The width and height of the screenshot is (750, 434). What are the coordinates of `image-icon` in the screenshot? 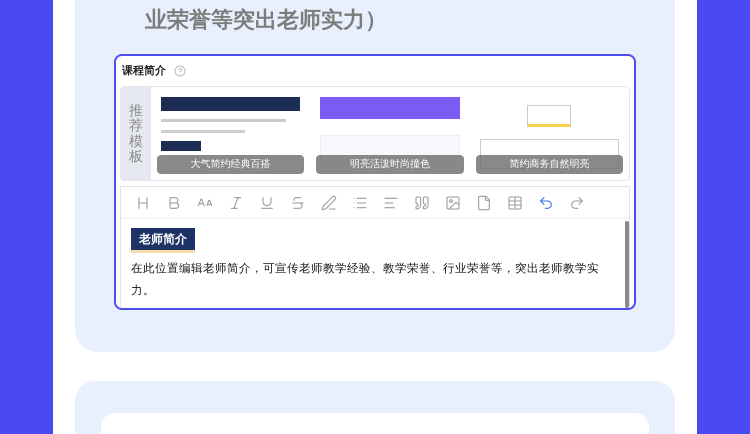 It's located at (453, 202).